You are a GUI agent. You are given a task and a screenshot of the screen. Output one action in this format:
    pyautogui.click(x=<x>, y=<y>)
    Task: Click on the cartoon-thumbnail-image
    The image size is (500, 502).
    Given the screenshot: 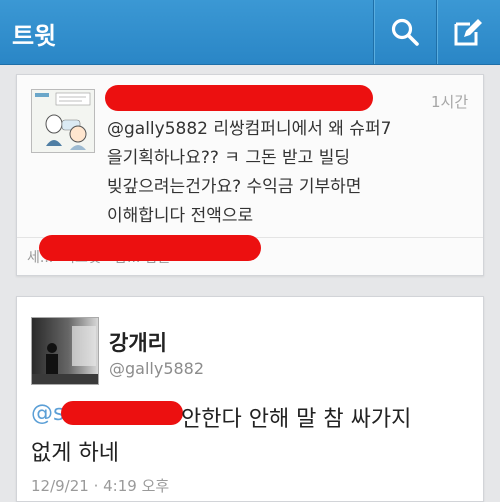 What is the action you would take?
    pyautogui.click(x=63, y=121)
    